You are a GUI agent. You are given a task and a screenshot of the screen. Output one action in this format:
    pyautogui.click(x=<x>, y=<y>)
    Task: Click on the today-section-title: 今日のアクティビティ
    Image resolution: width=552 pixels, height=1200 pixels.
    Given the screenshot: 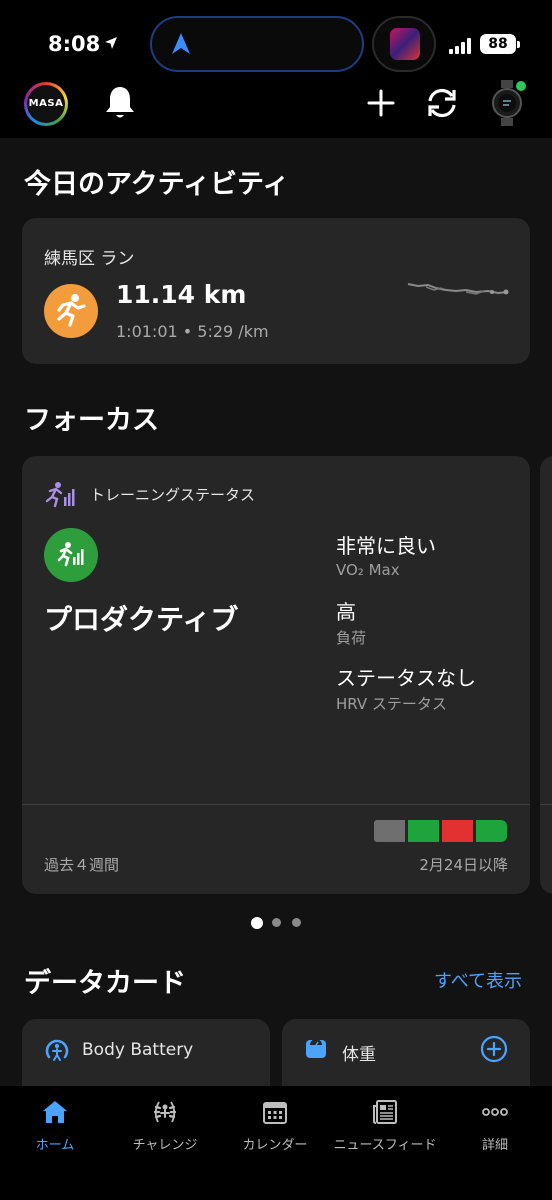 What is the action you would take?
    pyautogui.click(x=157, y=184)
    